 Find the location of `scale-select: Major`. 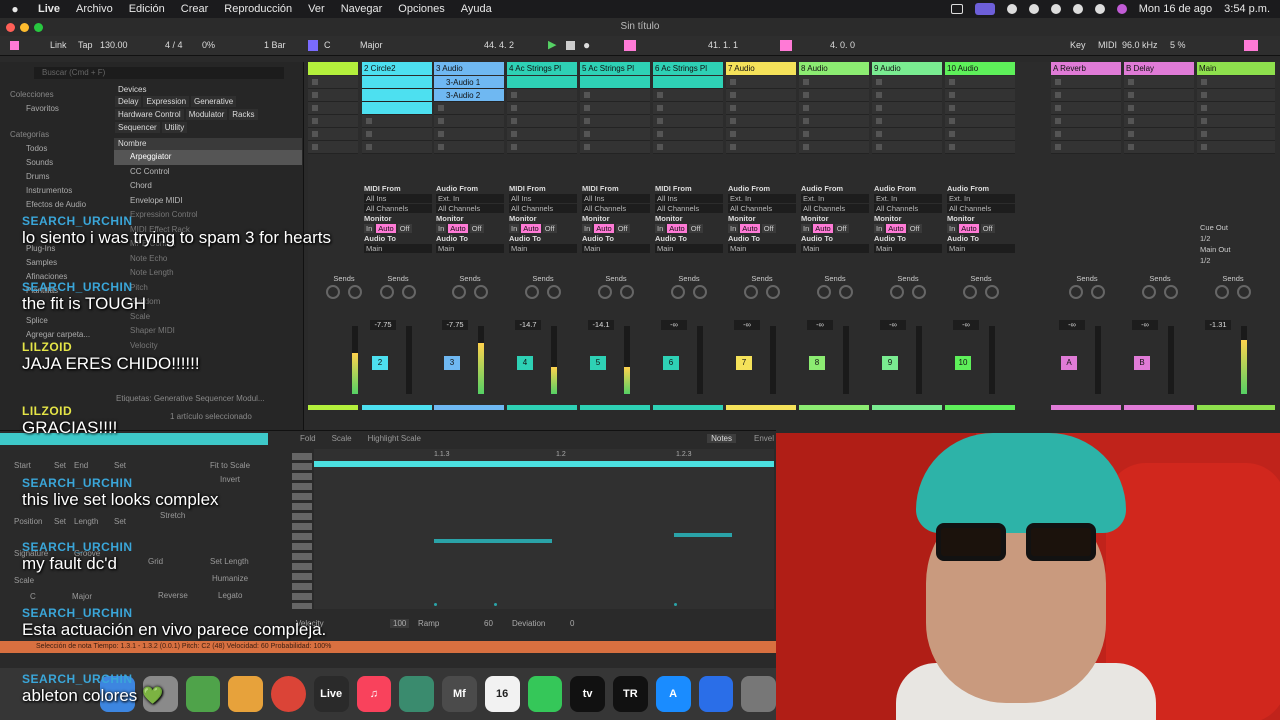

scale-select: Major is located at coordinates (371, 45).